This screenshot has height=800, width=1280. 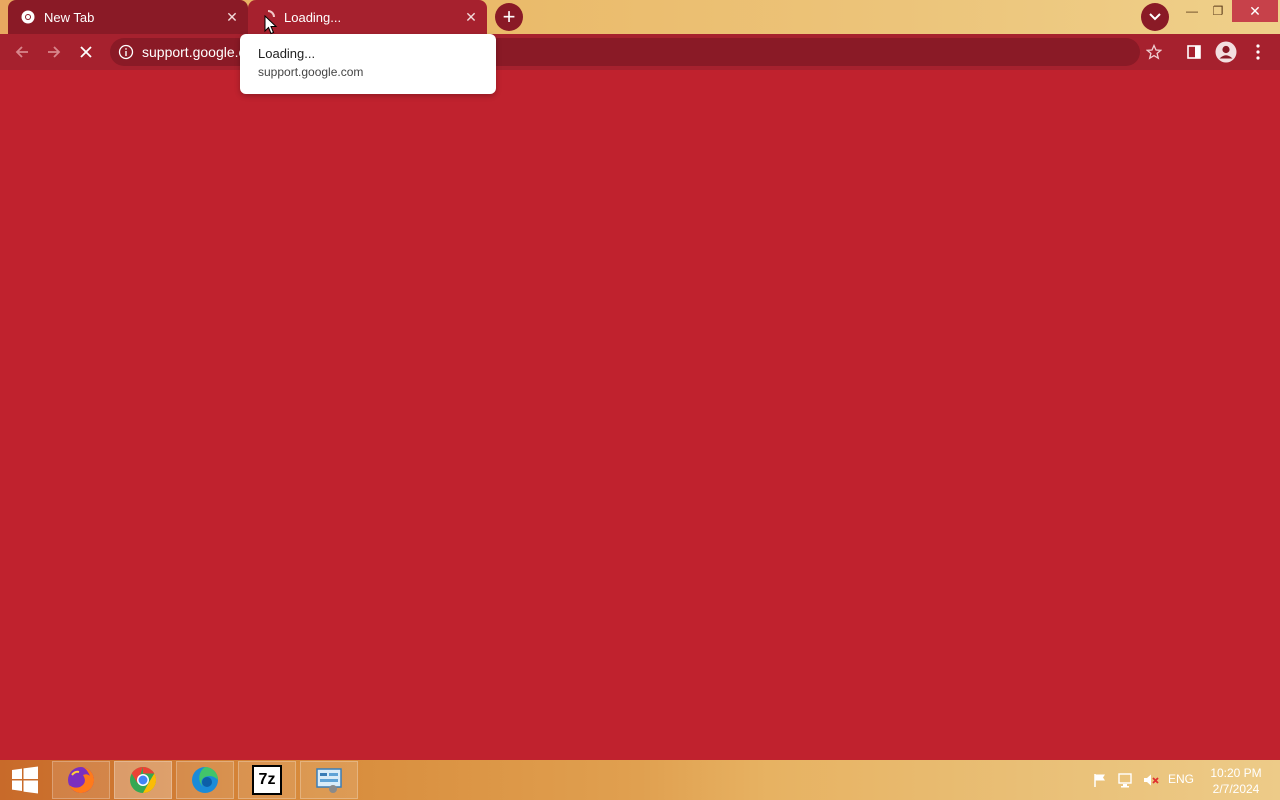 I want to click on taskbar-chrome, so click(x=143, y=780).